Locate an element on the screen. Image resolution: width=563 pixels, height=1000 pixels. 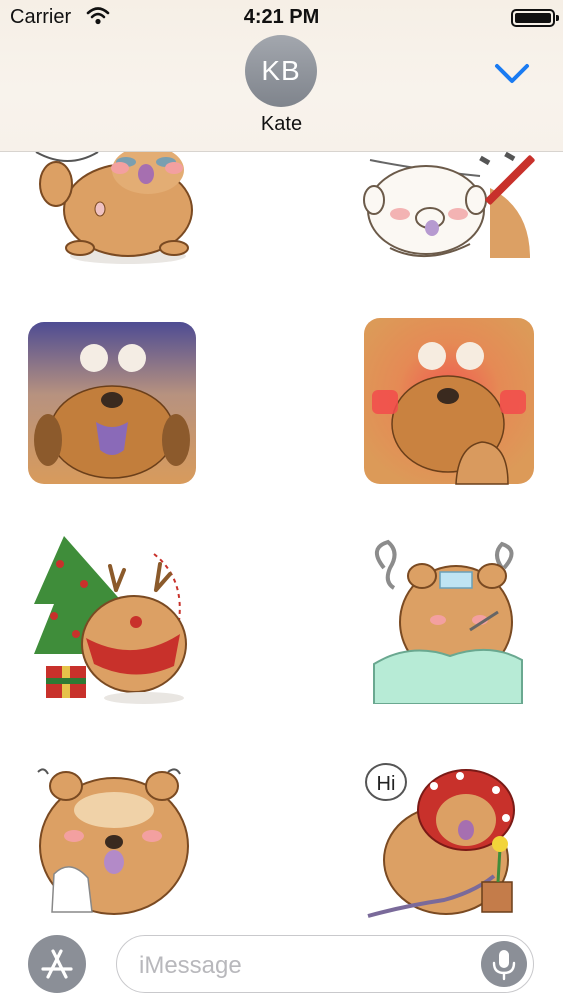
message-input-bar: iMessage is located at coordinates (281, 961).